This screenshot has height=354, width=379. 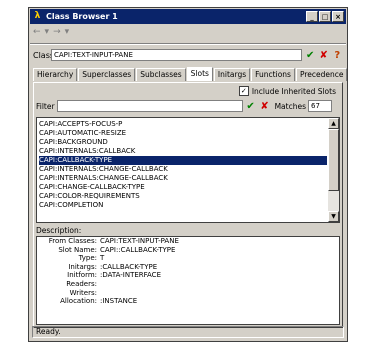 What do you see at coordinates (138, 249) in the screenshot?
I see `description-value: CAPI::CALLBACK-TYPE` at bounding box center [138, 249].